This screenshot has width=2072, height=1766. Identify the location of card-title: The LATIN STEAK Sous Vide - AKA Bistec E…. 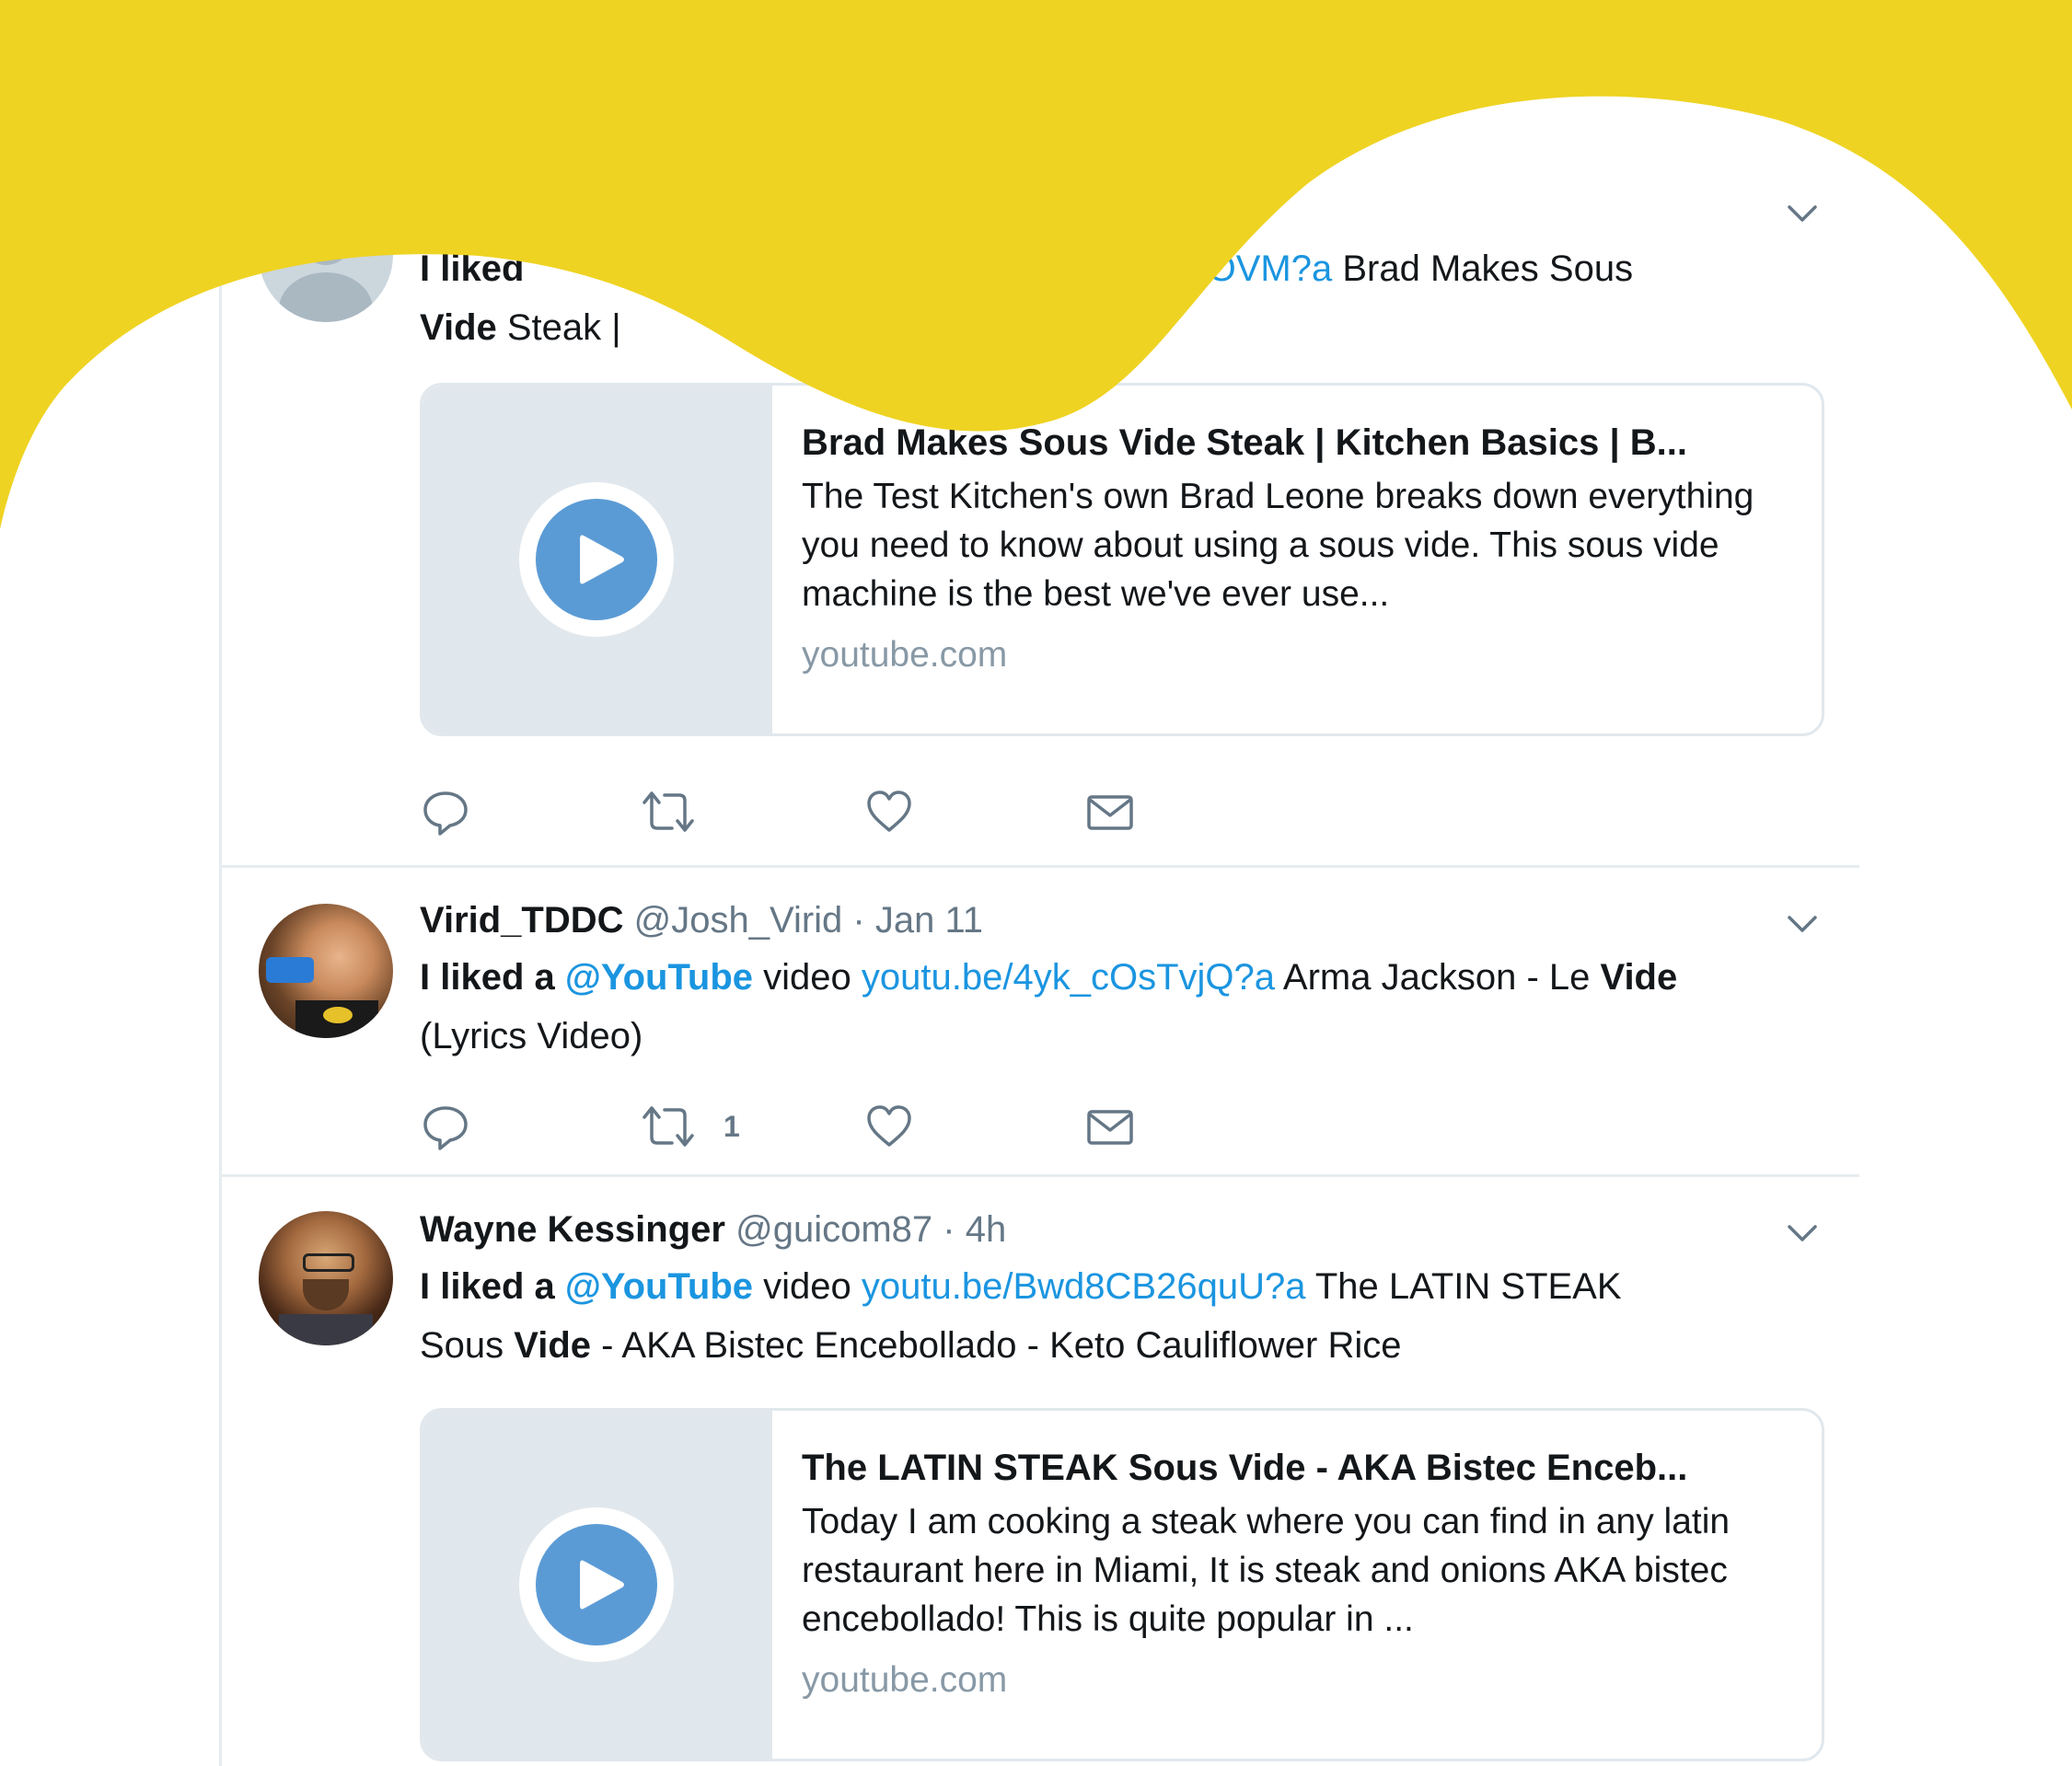
(1245, 1468).